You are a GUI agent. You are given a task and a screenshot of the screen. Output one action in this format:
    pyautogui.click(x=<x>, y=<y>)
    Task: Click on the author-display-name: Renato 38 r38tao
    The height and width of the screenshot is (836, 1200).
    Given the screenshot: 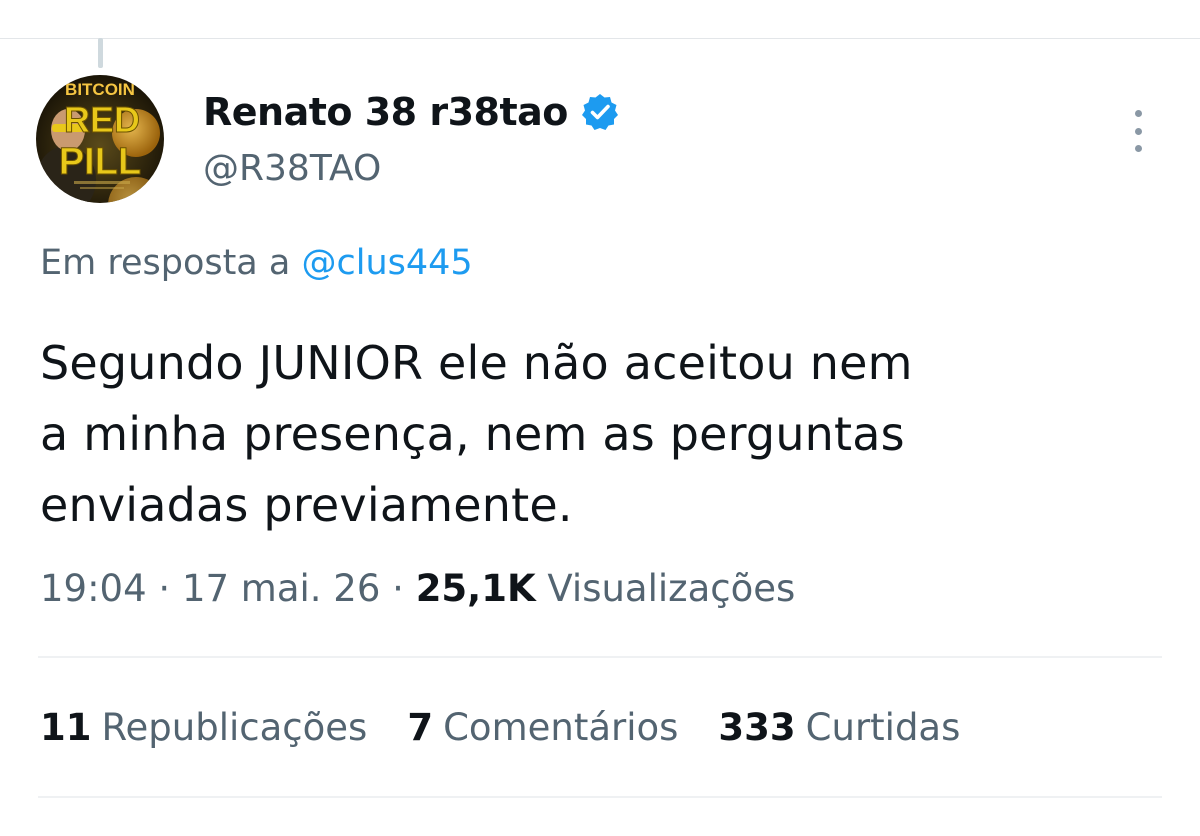 What is the action you would take?
    pyautogui.click(x=385, y=112)
    